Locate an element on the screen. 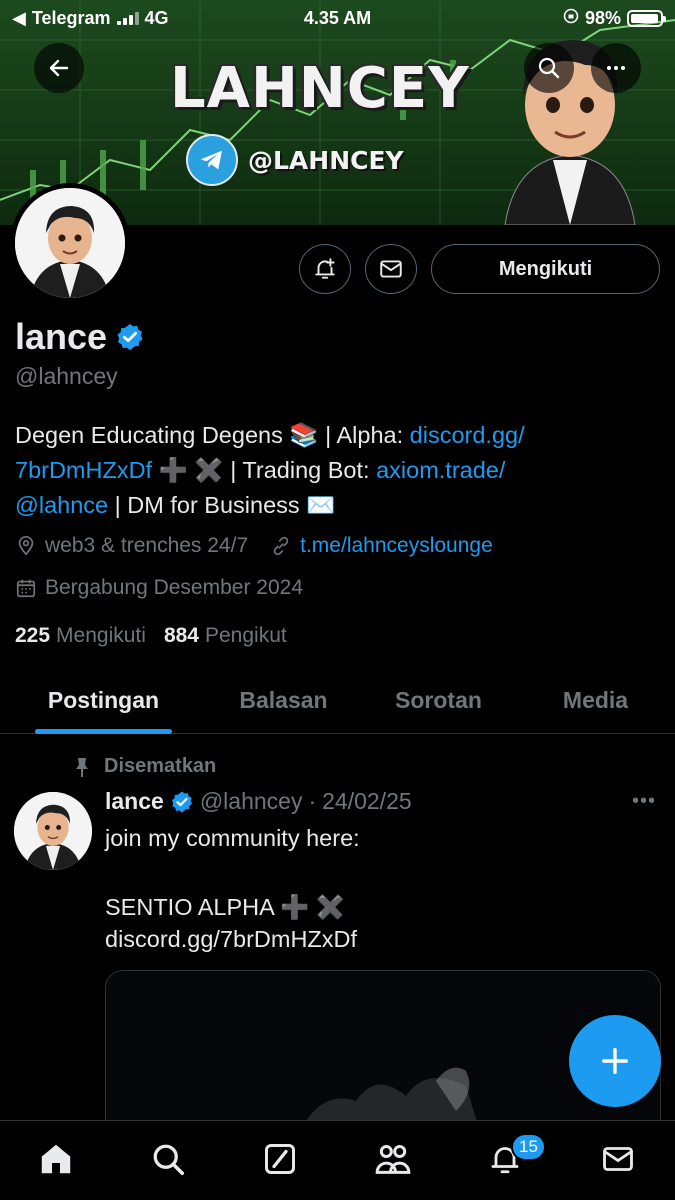 This screenshot has height=1200, width=675. pin-icon is located at coordinates (82, 767).